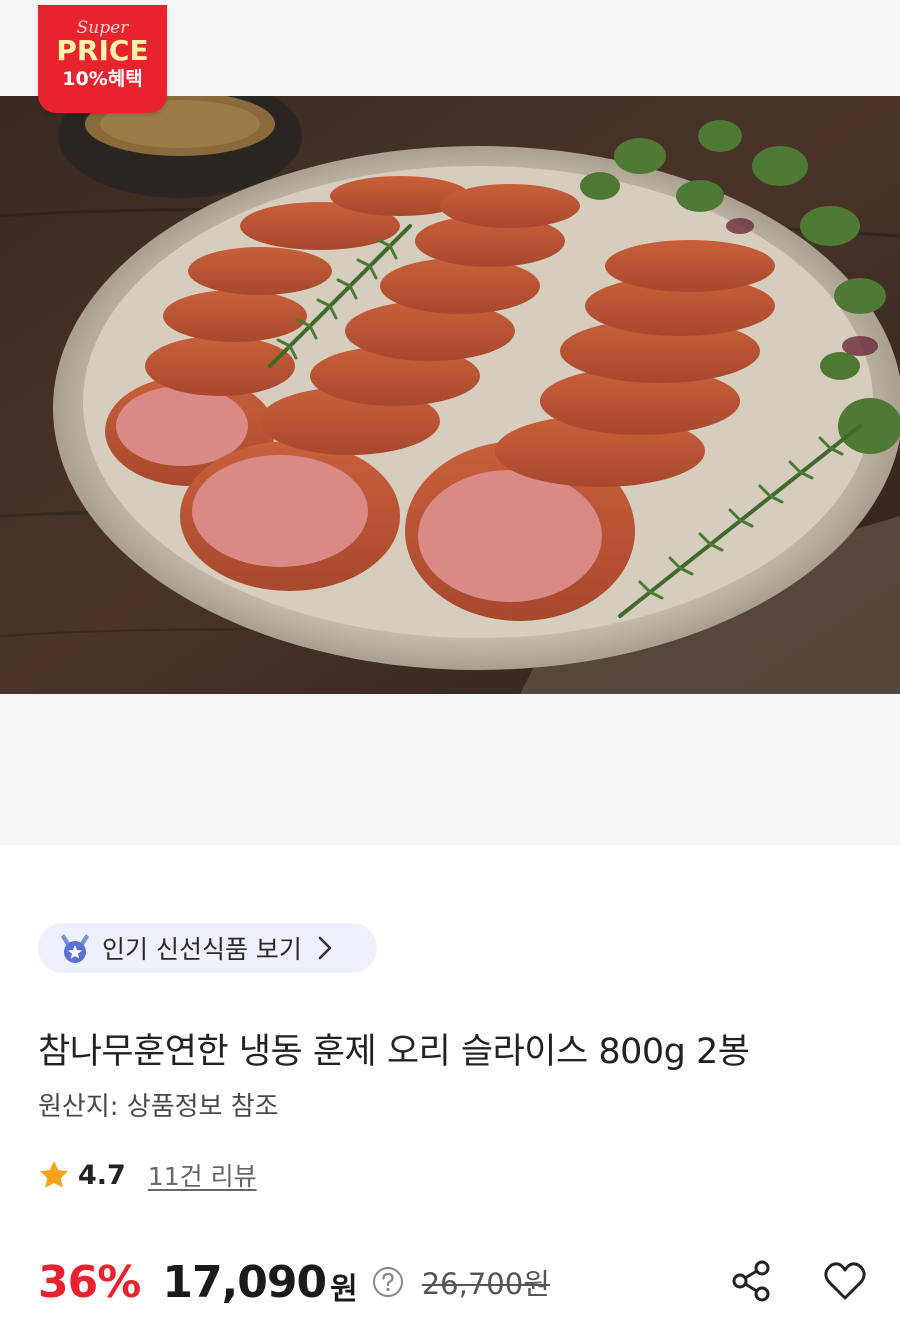 This screenshot has height=1328, width=900. What do you see at coordinates (798, 1281) in the screenshot?
I see `action-buttons` at bounding box center [798, 1281].